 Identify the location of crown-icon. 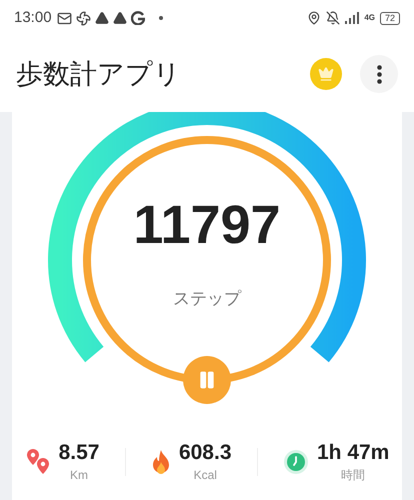
(326, 74).